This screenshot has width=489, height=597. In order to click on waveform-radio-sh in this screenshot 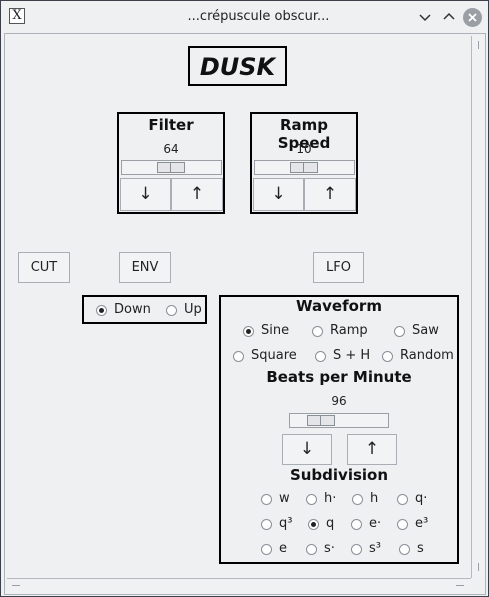, I will do `click(320, 356)`.